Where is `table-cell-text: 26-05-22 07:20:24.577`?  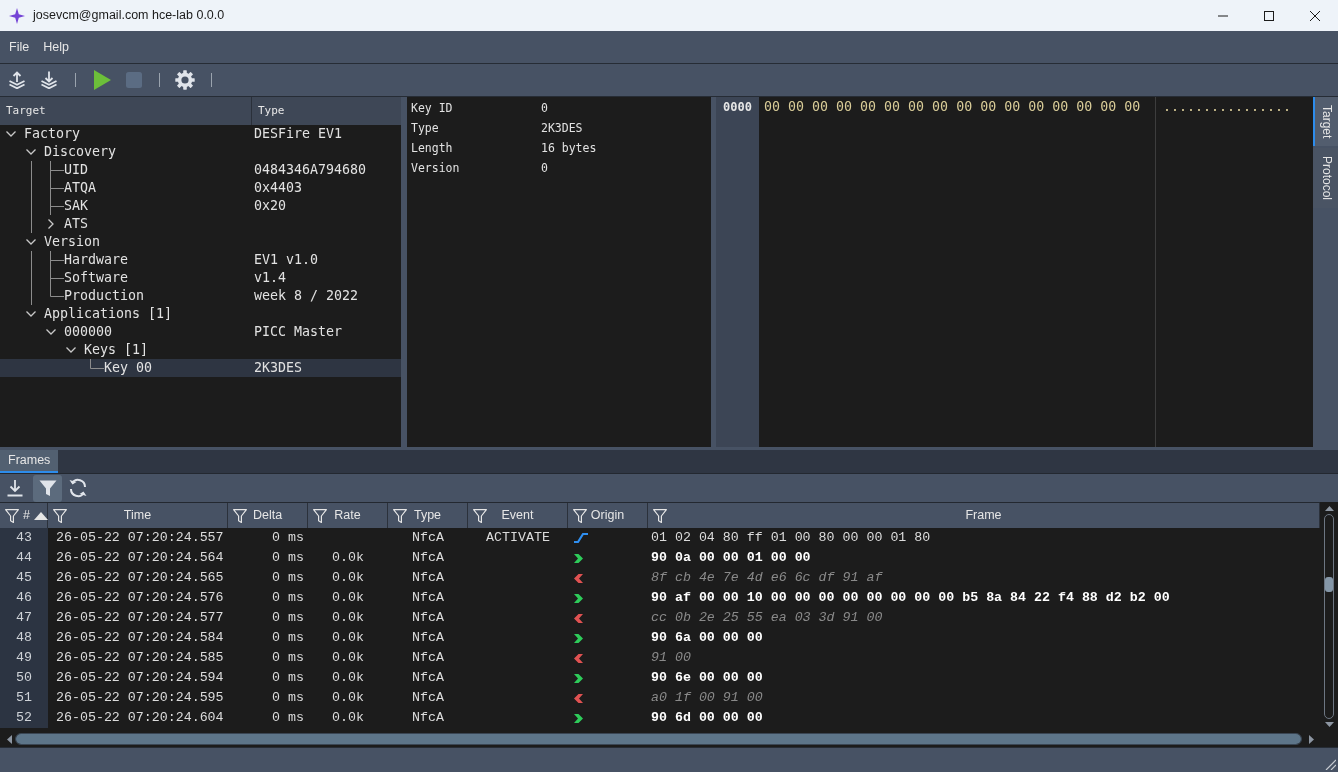
table-cell-text: 26-05-22 07:20:24.577 is located at coordinates (140, 618).